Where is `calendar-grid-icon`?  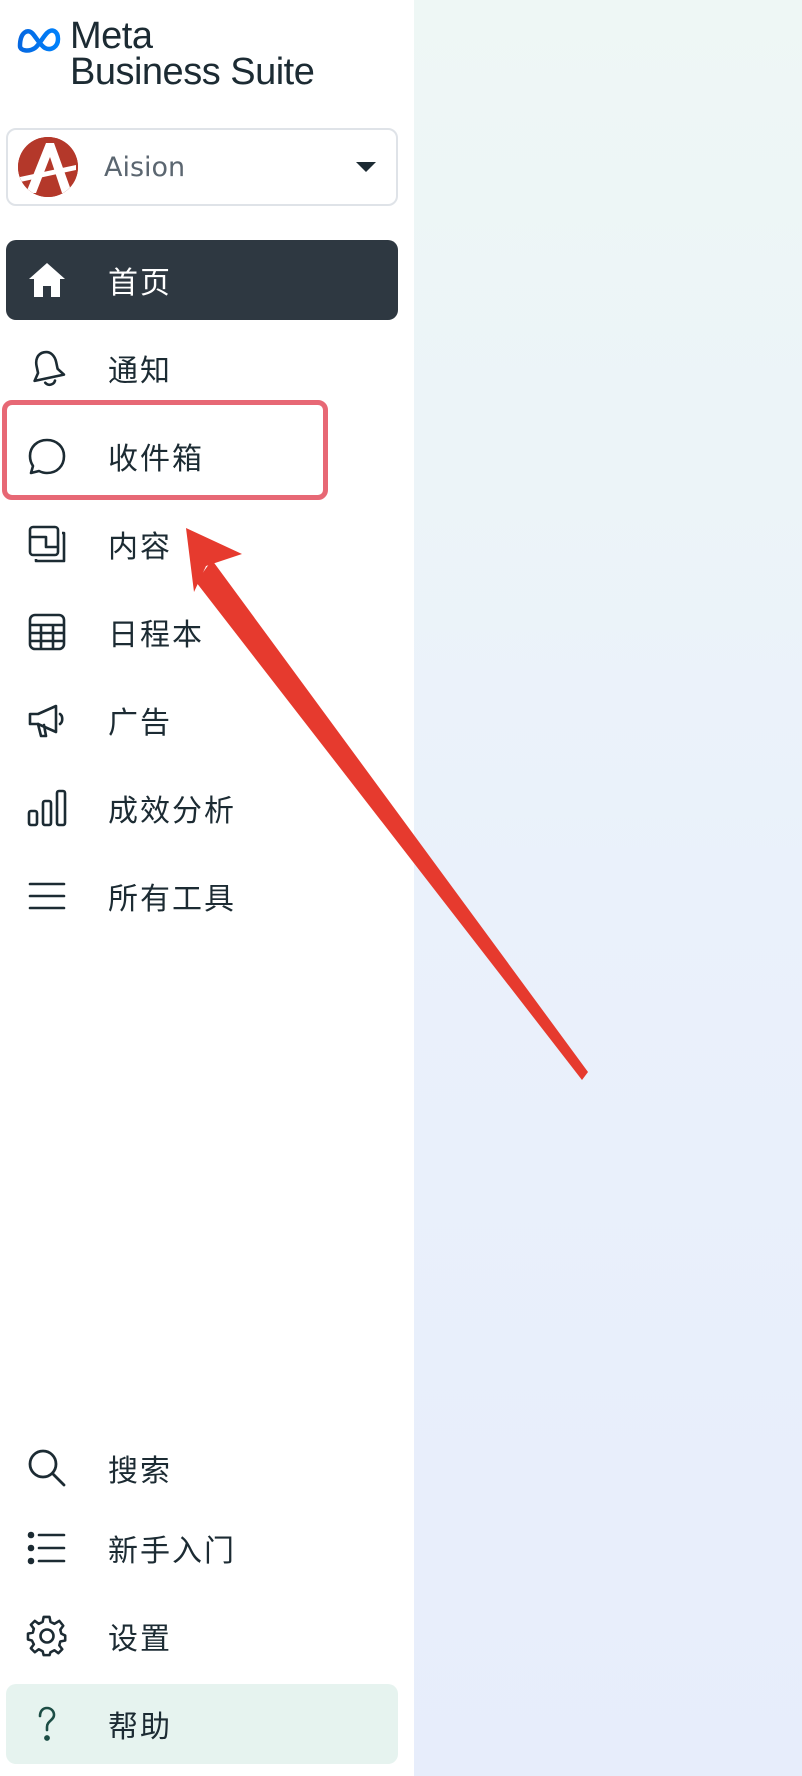
calendar-grid-icon is located at coordinates (47, 632).